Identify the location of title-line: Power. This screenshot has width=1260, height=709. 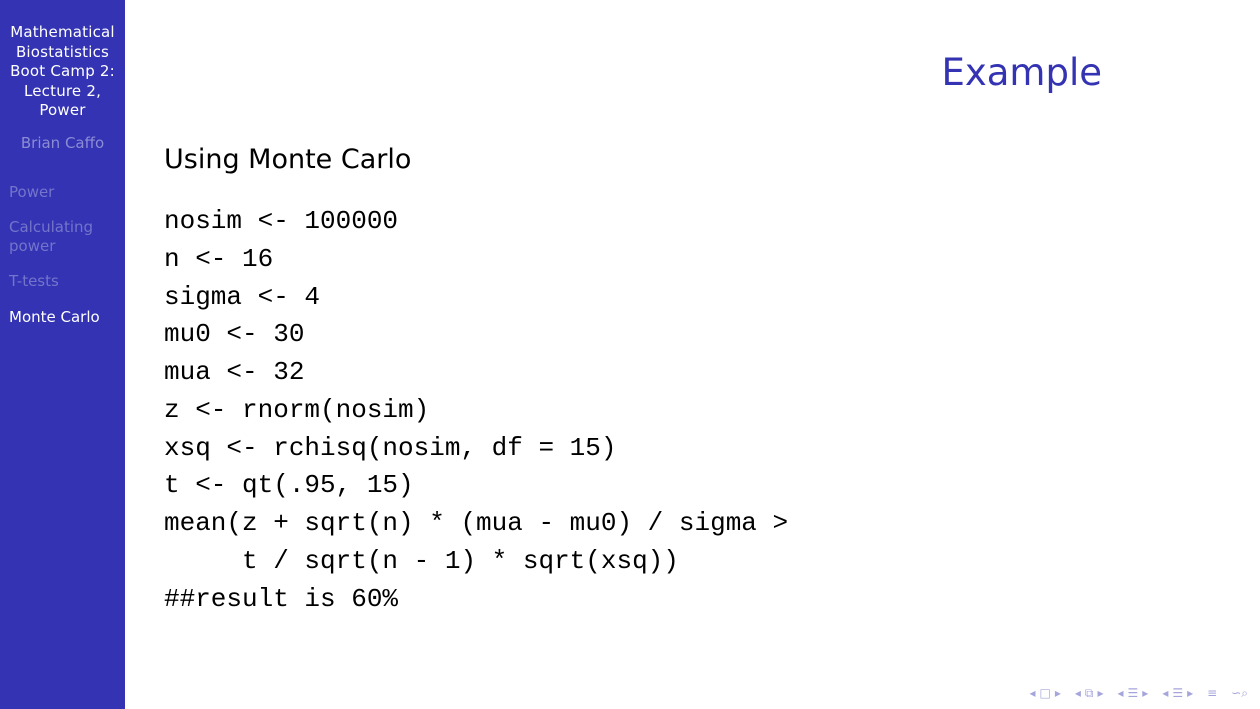
(62, 110).